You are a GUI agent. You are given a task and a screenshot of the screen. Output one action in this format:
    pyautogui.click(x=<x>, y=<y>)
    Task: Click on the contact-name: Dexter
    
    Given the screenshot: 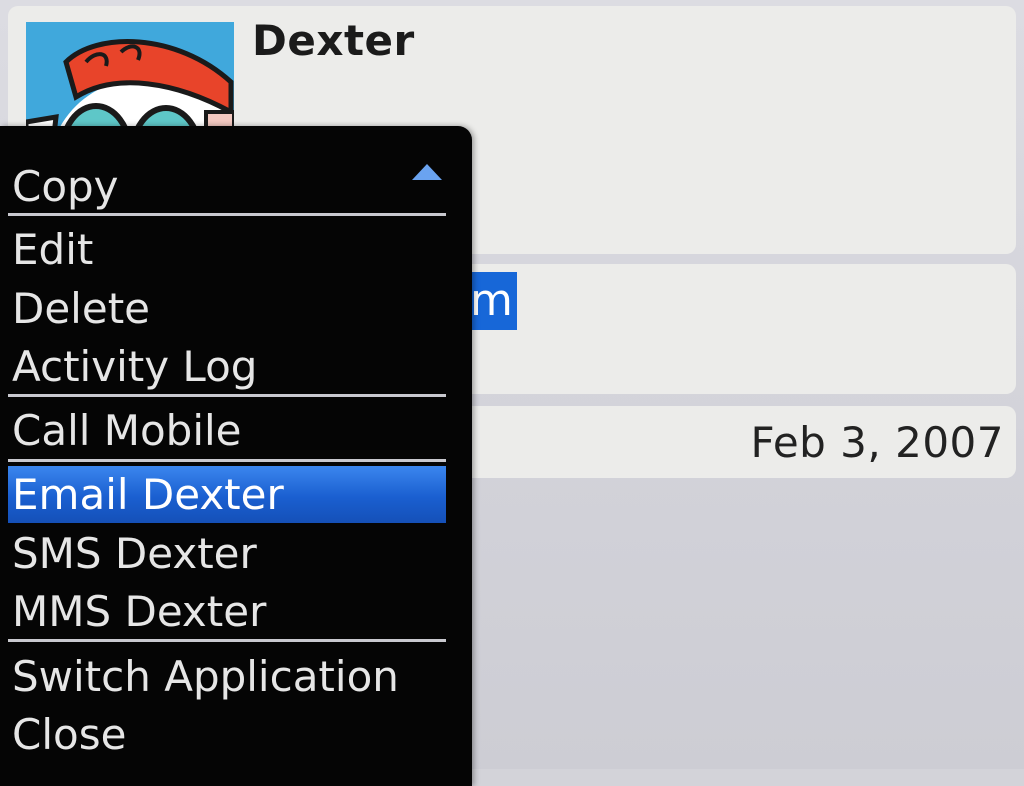 What is the action you would take?
    pyautogui.click(x=333, y=40)
    